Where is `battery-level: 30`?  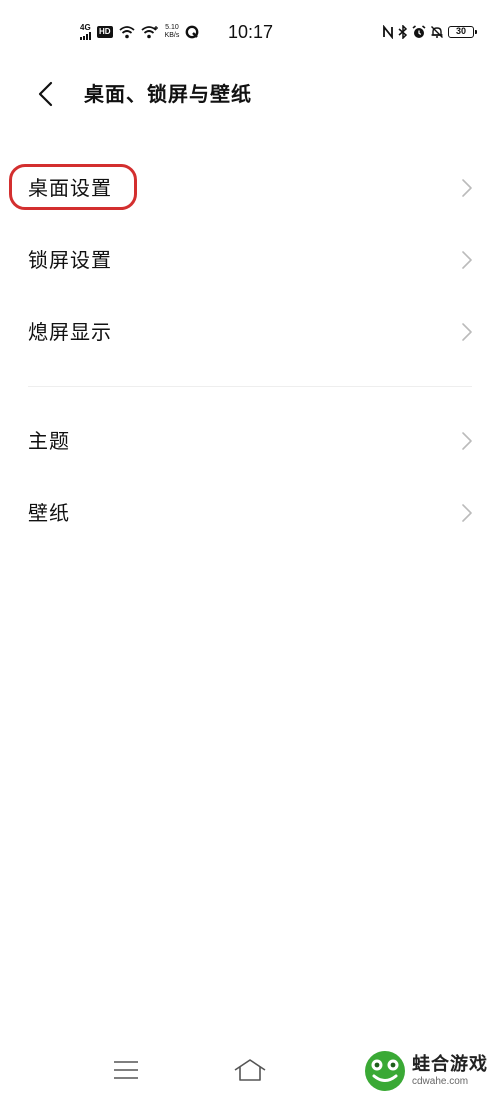
battery-level: 30 is located at coordinates (460, 31).